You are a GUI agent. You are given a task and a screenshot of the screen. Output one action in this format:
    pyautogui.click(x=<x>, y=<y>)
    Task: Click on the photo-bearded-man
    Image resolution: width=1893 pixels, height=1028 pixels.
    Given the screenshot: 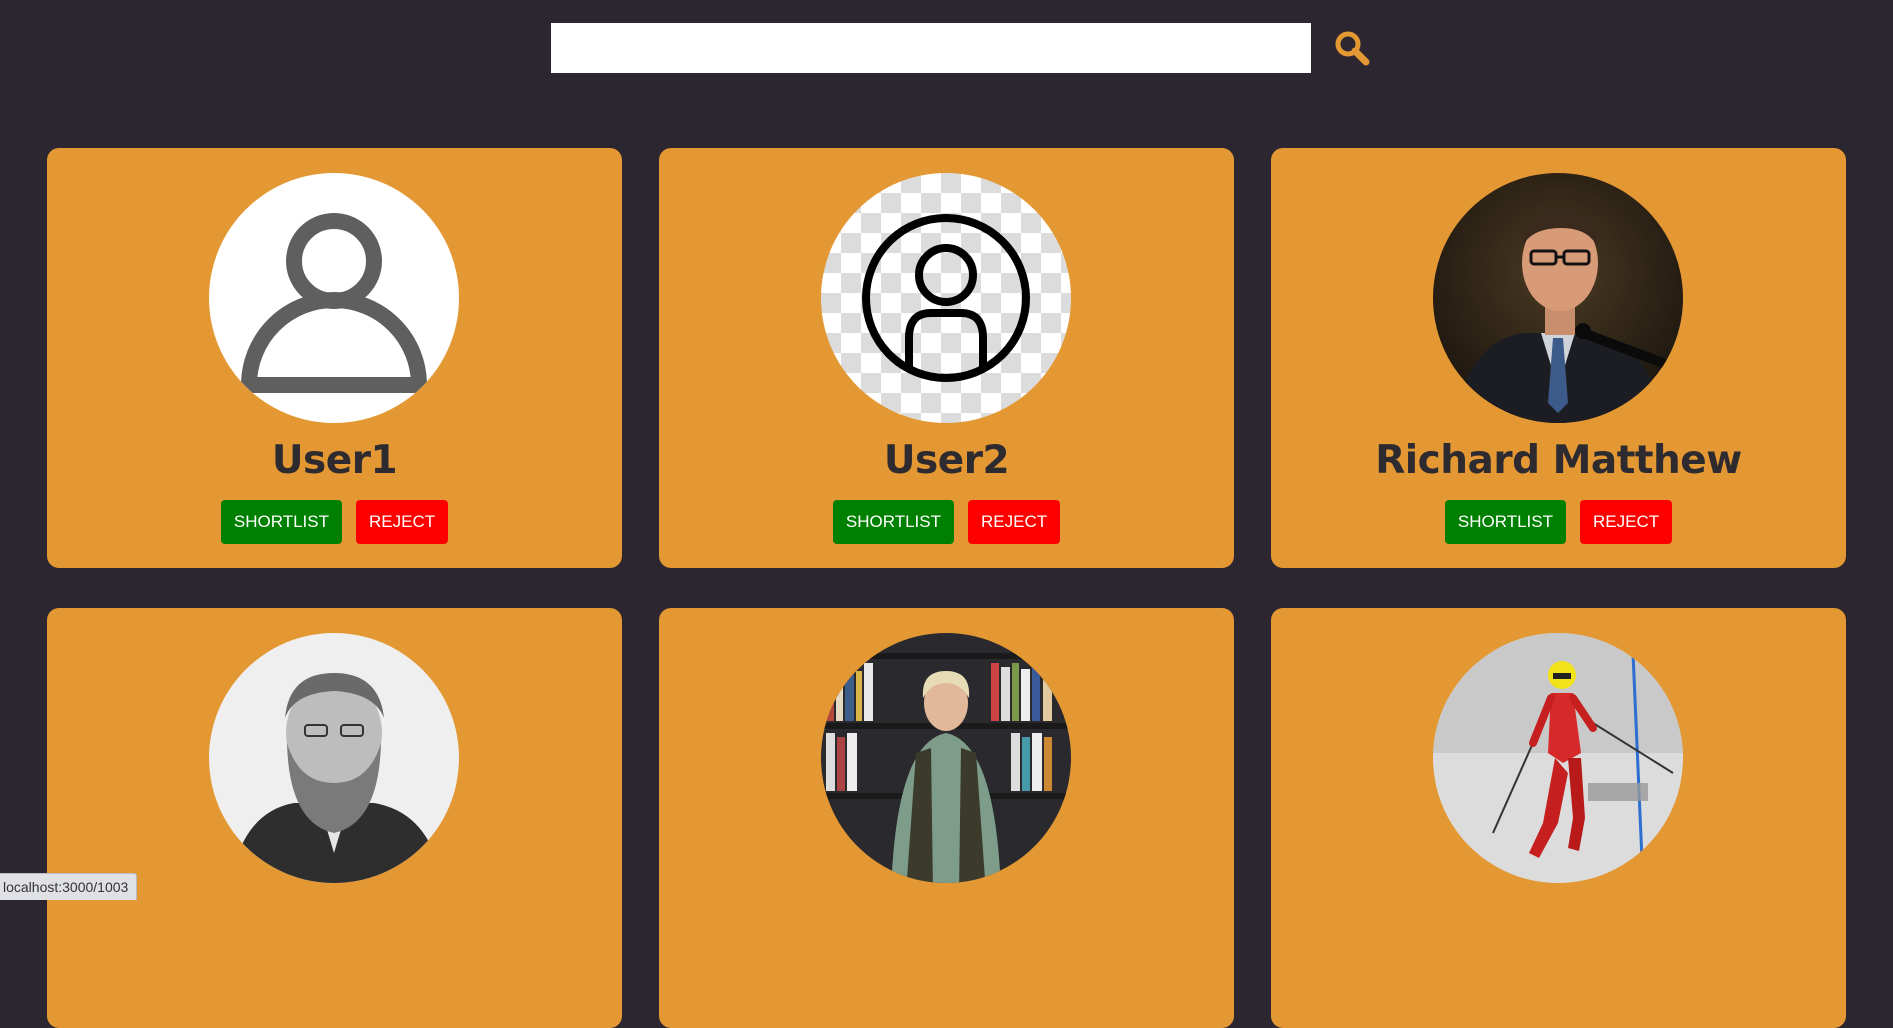 What is the action you would take?
    pyautogui.click(x=334, y=758)
    